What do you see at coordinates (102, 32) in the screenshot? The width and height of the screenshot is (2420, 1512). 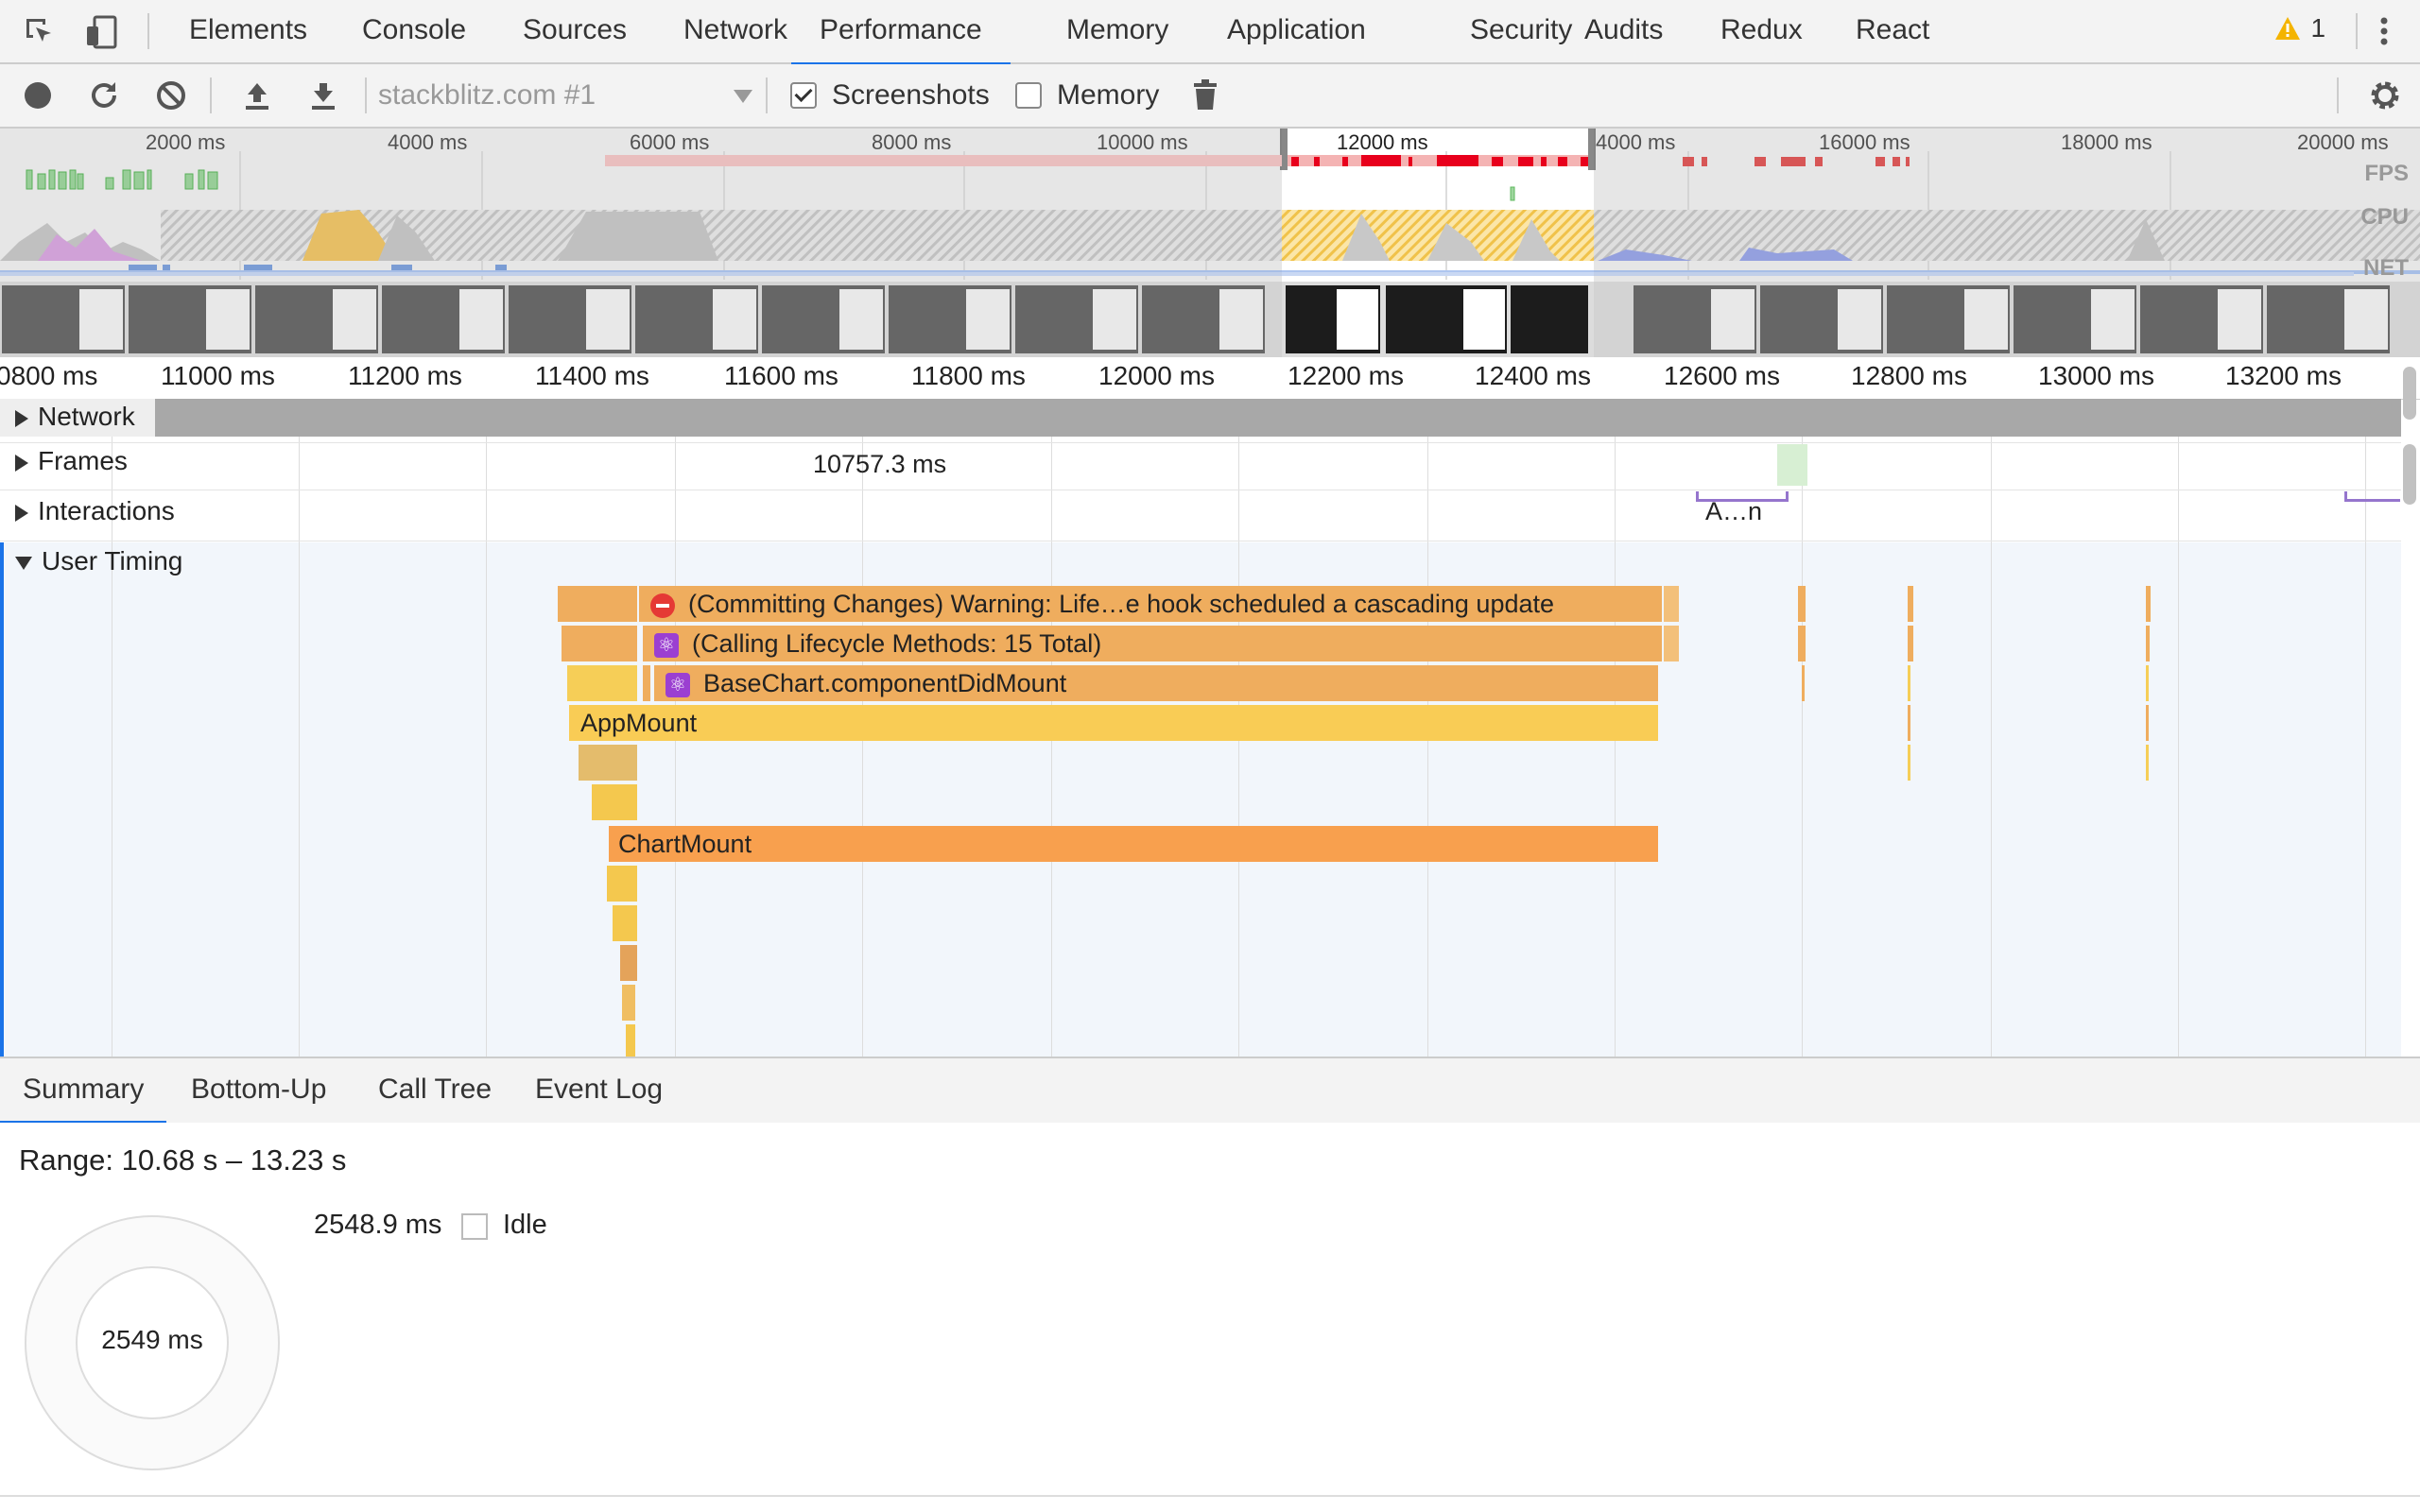 I see `device-toolbar-icon` at bounding box center [102, 32].